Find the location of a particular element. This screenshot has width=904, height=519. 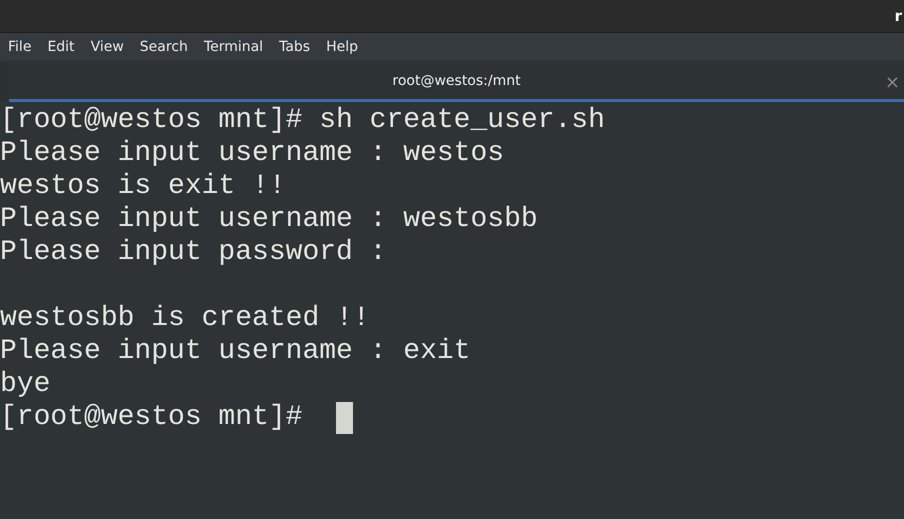

terminal-line: [root@westos mnt]# sh create_user.sh is located at coordinates (302, 120).